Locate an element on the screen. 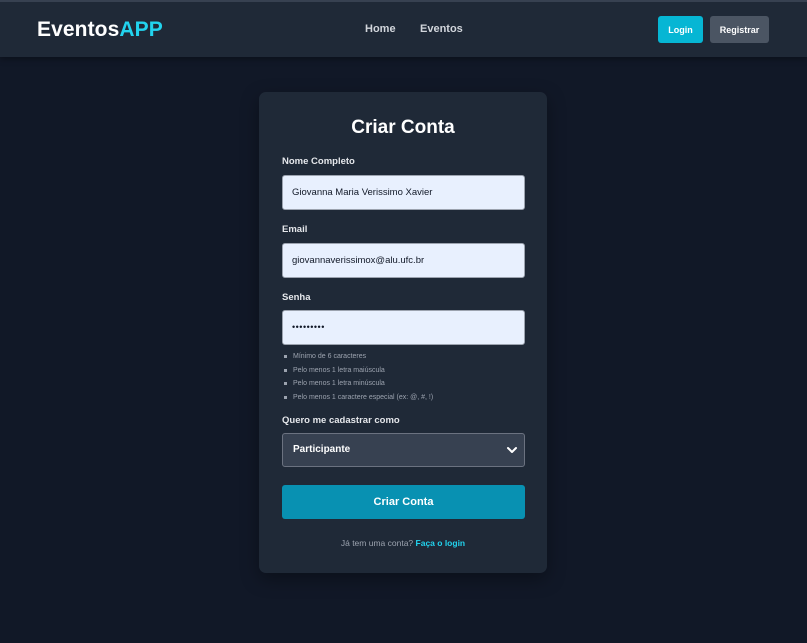 Image resolution: width=807 pixels, height=643 pixels. brand-accent: APP is located at coordinates (141, 29).